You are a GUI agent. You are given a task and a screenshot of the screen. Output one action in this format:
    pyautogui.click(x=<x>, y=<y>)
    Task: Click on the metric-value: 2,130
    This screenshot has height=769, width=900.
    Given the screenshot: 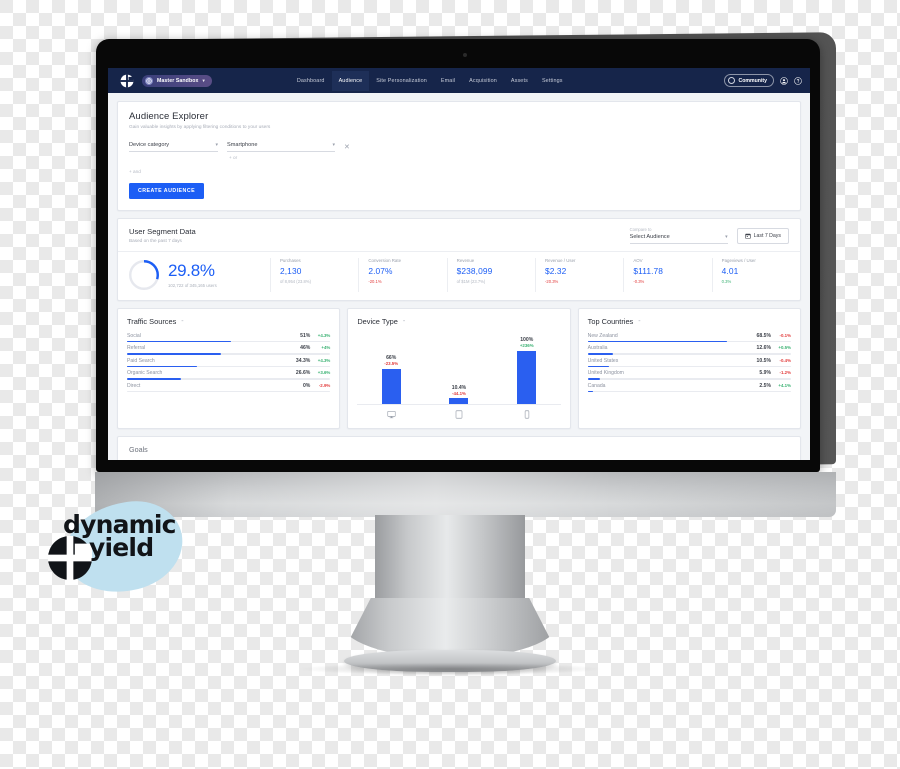 What is the action you would take?
    pyautogui.click(x=291, y=270)
    